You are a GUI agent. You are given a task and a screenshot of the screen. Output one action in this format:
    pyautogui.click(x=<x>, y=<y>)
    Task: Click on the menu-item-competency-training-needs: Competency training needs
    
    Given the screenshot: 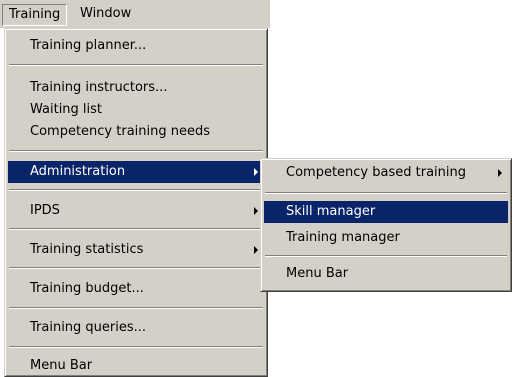 What is the action you would take?
    pyautogui.click(x=136, y=132)
    